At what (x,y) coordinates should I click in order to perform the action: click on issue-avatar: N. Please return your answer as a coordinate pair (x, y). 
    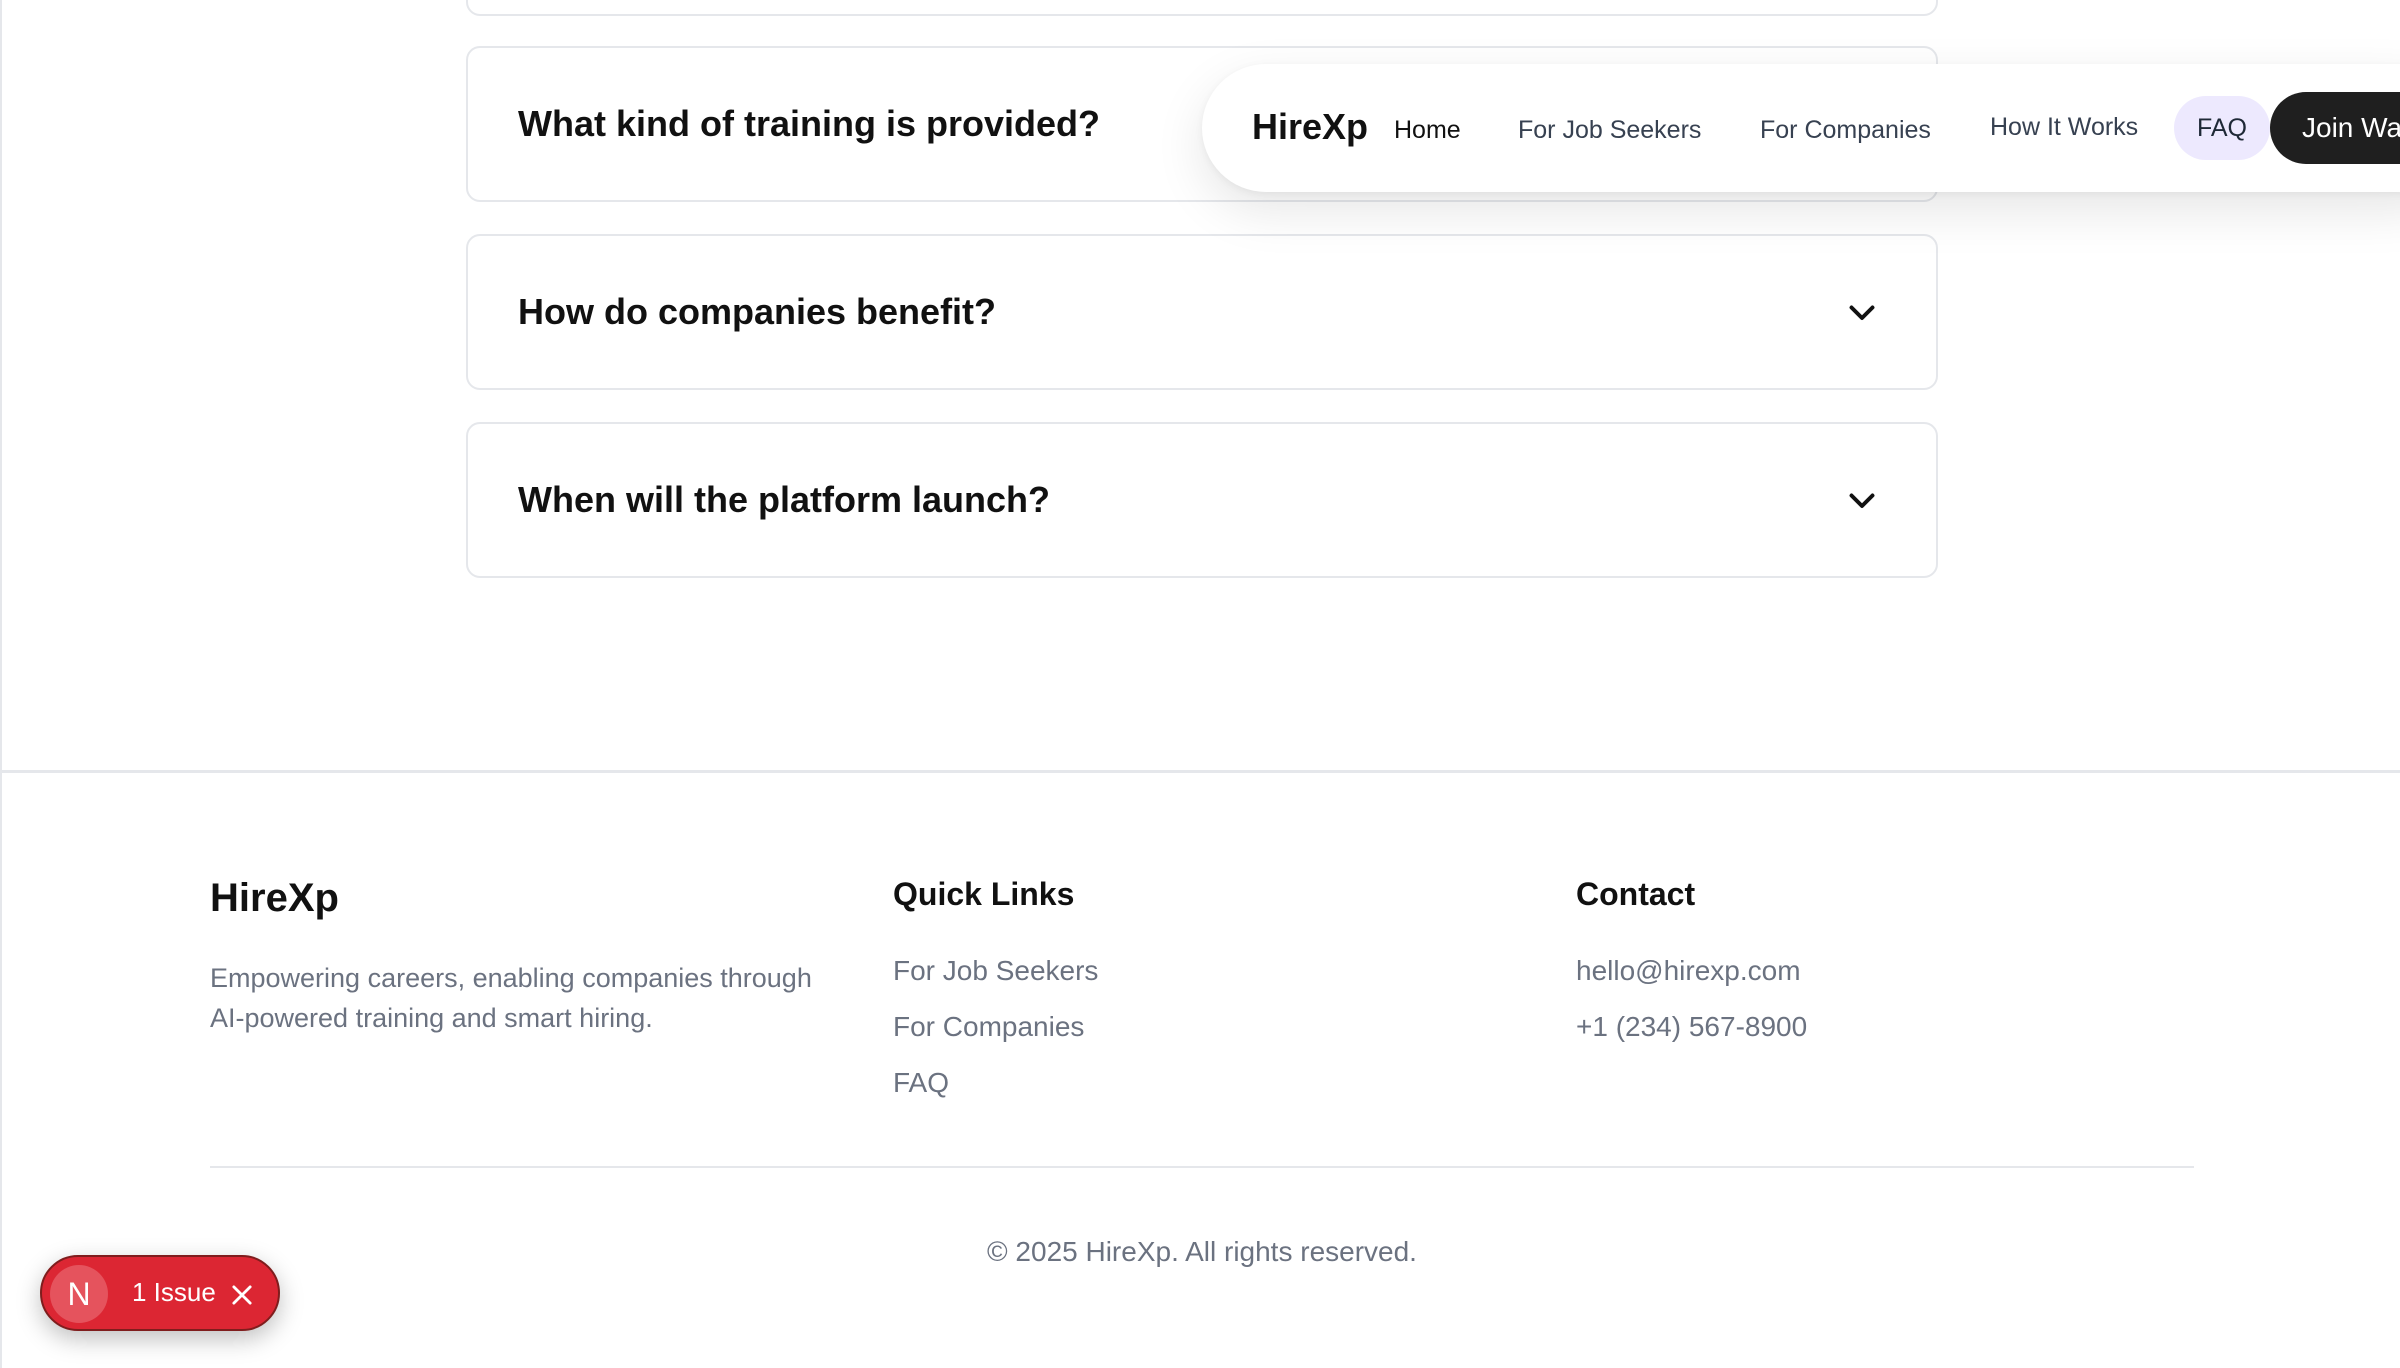
    Looking at the image, I should click on (79, 1294).